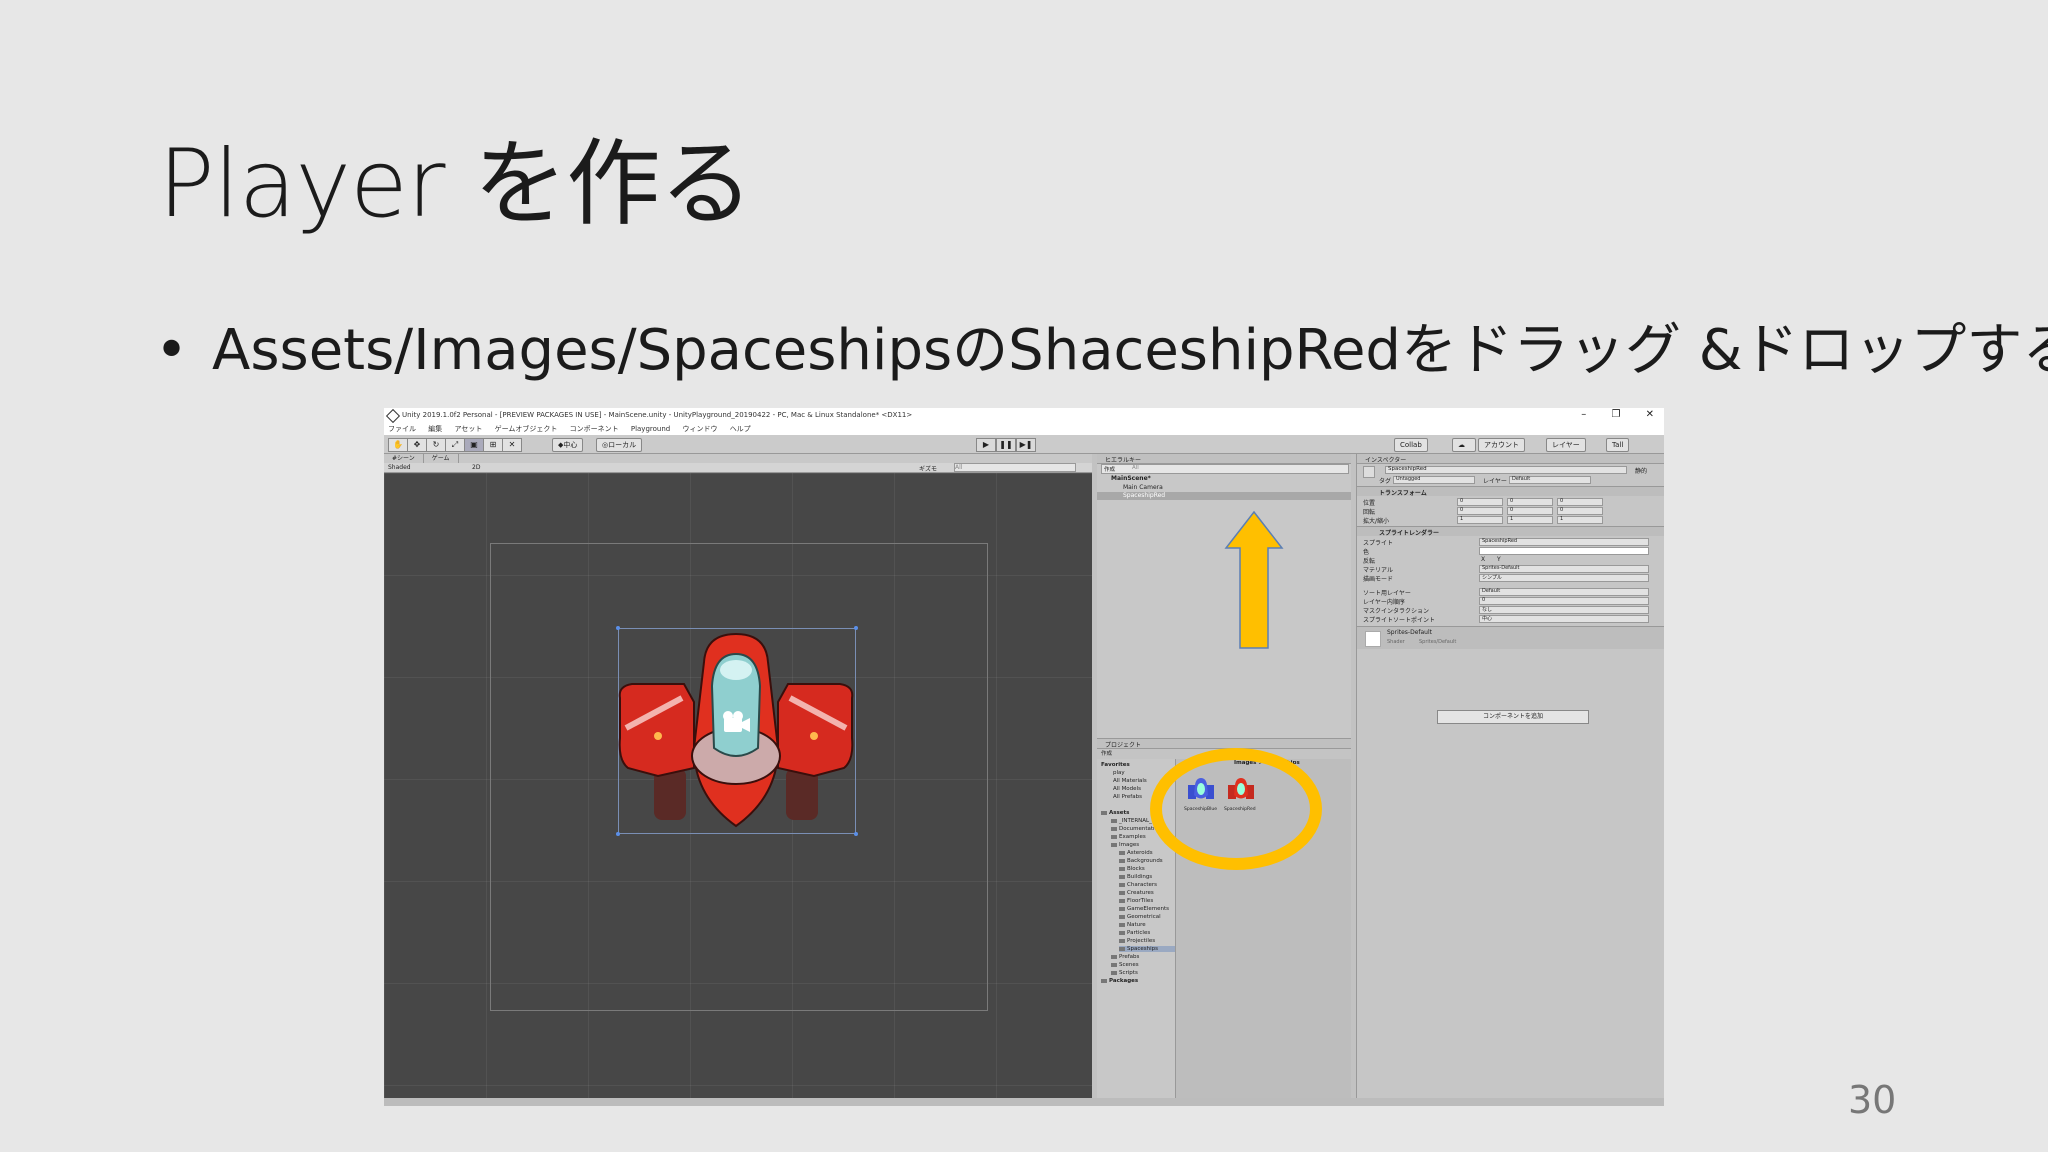 The width and height of the screenshot is (2048, 1152). What do you see at coordinates (1564, 569) in the screenshot?
I see `material-field: Sprites-Default` at bounding box center [1564, 569].